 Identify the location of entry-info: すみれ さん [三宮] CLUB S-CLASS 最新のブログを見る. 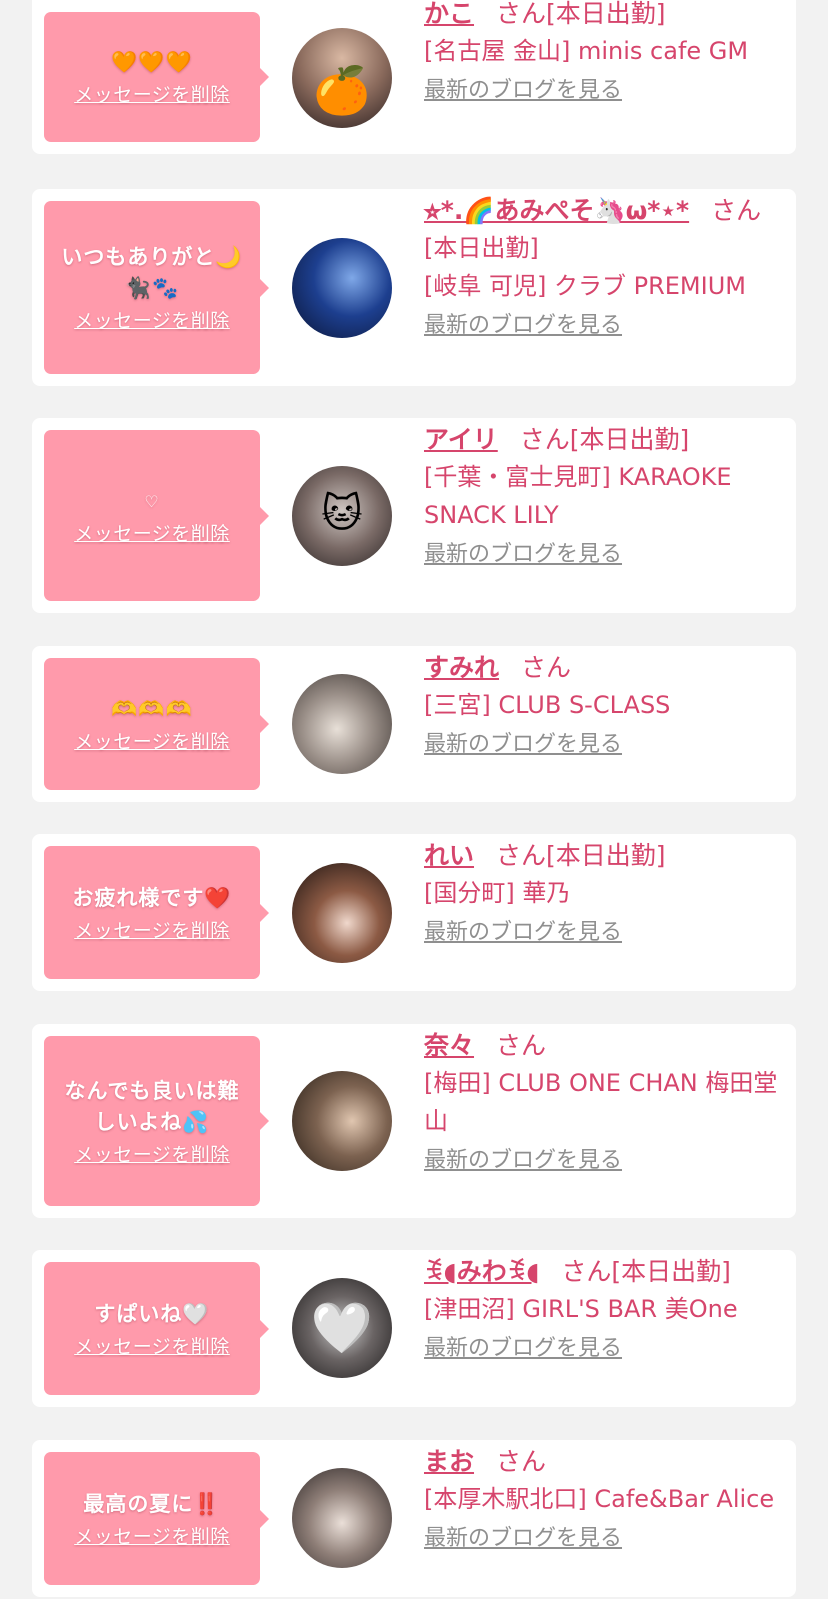
(603, 706).